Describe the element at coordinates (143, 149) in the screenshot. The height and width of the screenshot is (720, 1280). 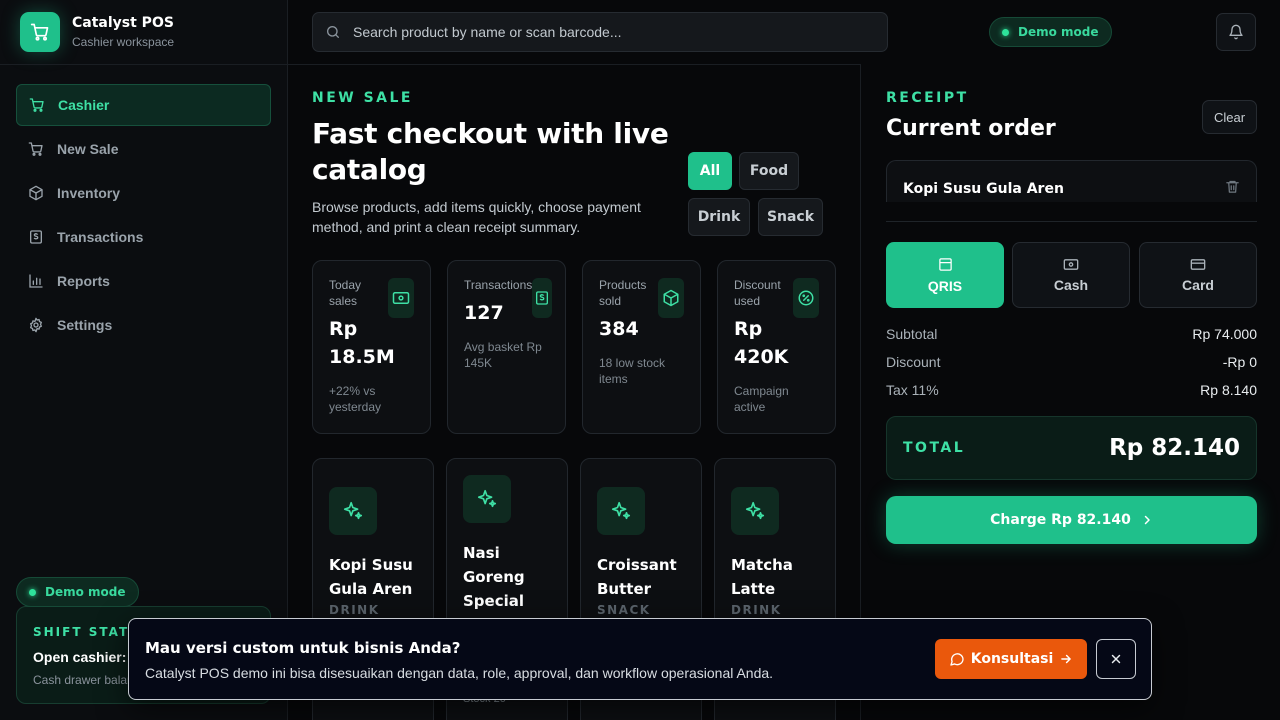
I see `sidebar-item-new-sale: New Sale` at that location.